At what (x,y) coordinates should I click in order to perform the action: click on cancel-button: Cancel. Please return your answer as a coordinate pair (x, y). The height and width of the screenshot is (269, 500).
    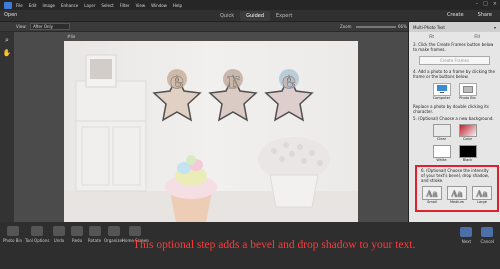
    Looking at the image, I should click on (487, 235).